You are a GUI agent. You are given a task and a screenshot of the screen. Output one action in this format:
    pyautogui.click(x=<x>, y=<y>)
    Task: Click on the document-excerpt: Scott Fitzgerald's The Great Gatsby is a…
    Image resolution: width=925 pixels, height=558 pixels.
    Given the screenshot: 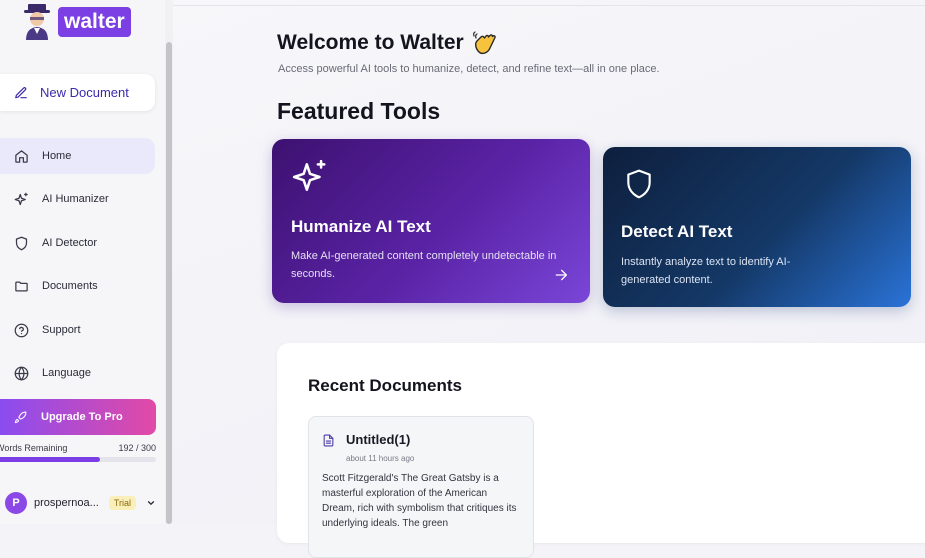 What is the action you would take?
    pyautogui.click(x=419, y=501)
    